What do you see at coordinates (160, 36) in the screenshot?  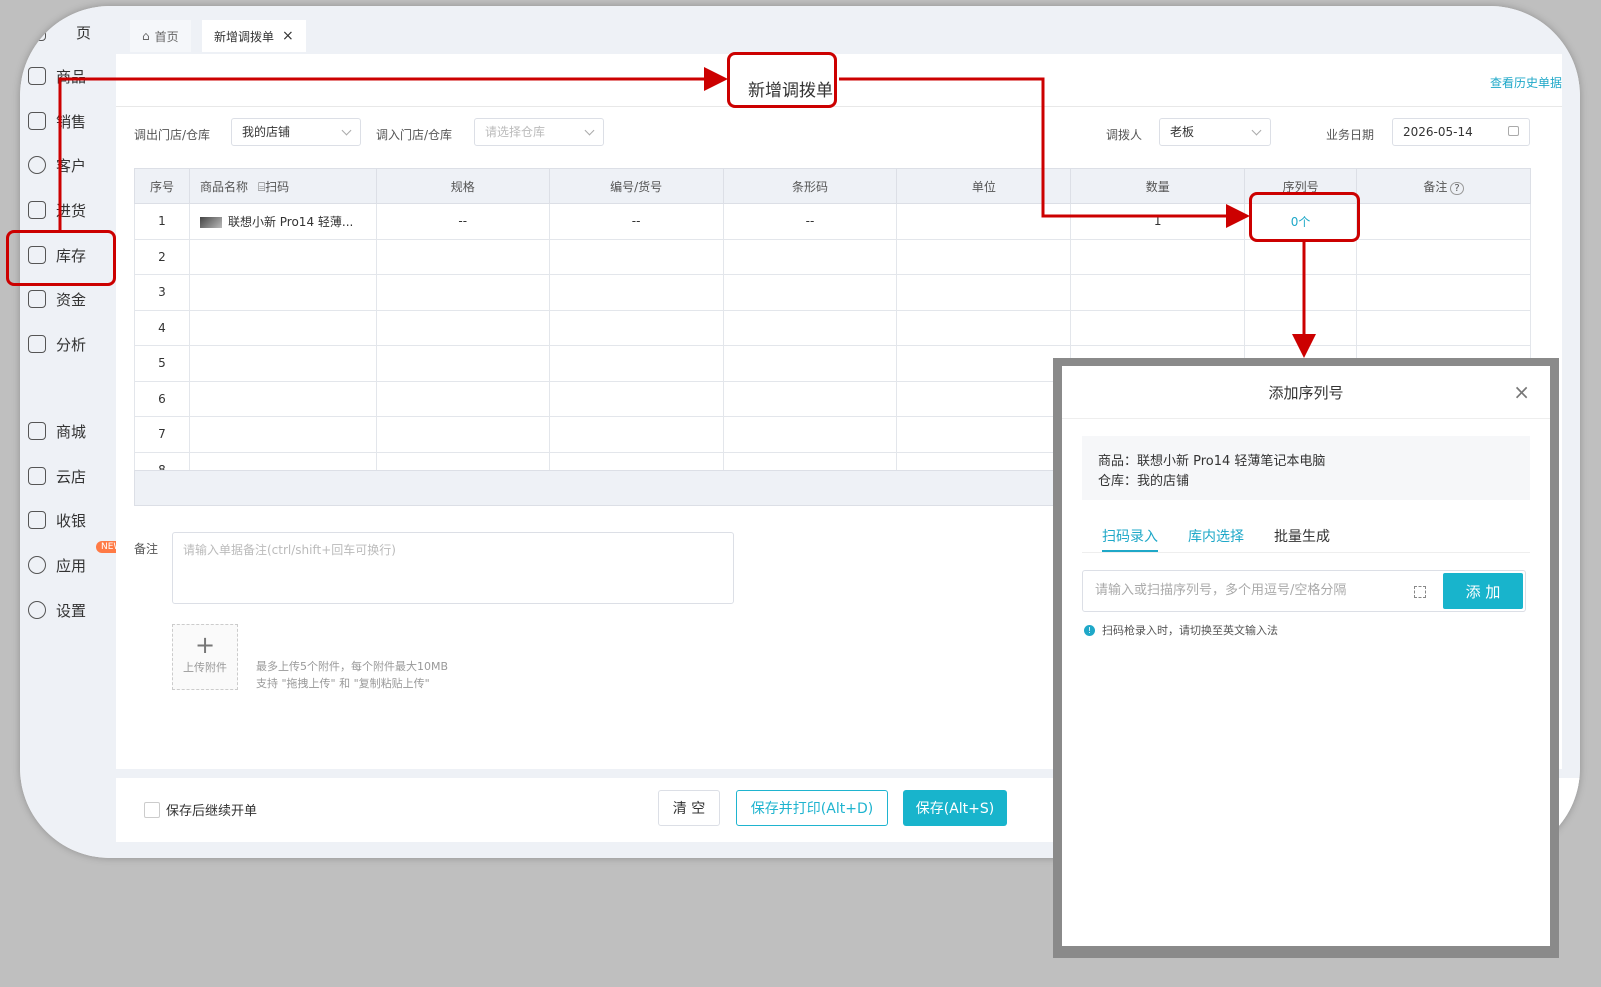 I see `tab-home: ⌂ 首页` at bounding box center [160, 36].